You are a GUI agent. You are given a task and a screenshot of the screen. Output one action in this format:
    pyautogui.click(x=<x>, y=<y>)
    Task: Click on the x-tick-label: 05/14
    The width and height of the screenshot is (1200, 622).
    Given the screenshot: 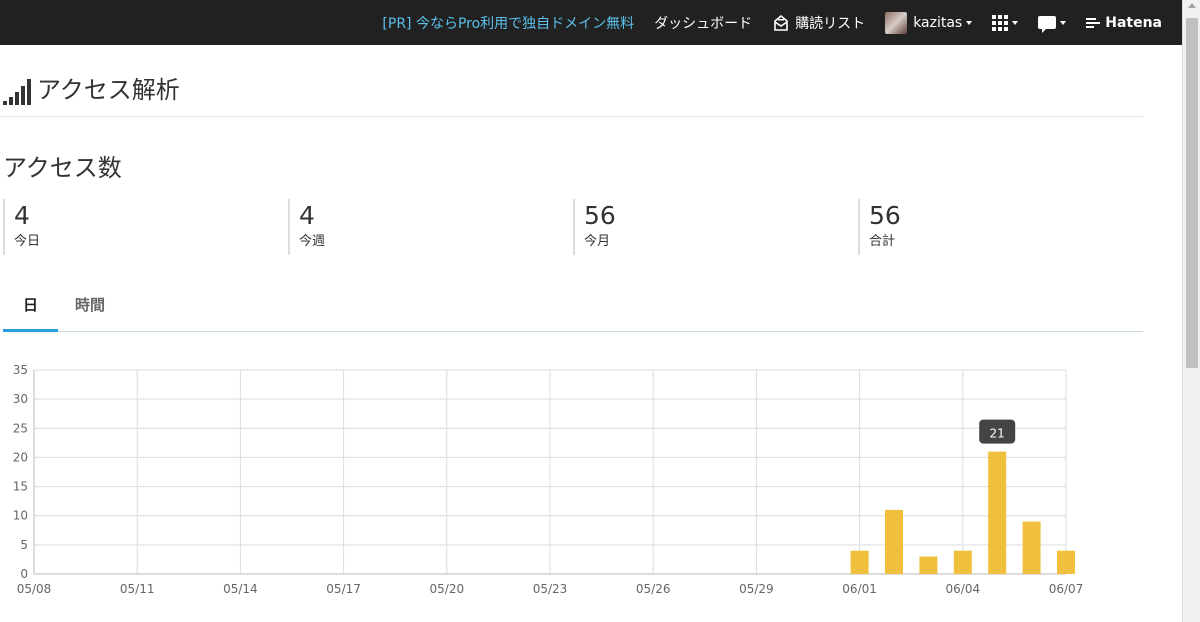 What is the action you would take?
    pyautogui.click(x=240, y=589)
    